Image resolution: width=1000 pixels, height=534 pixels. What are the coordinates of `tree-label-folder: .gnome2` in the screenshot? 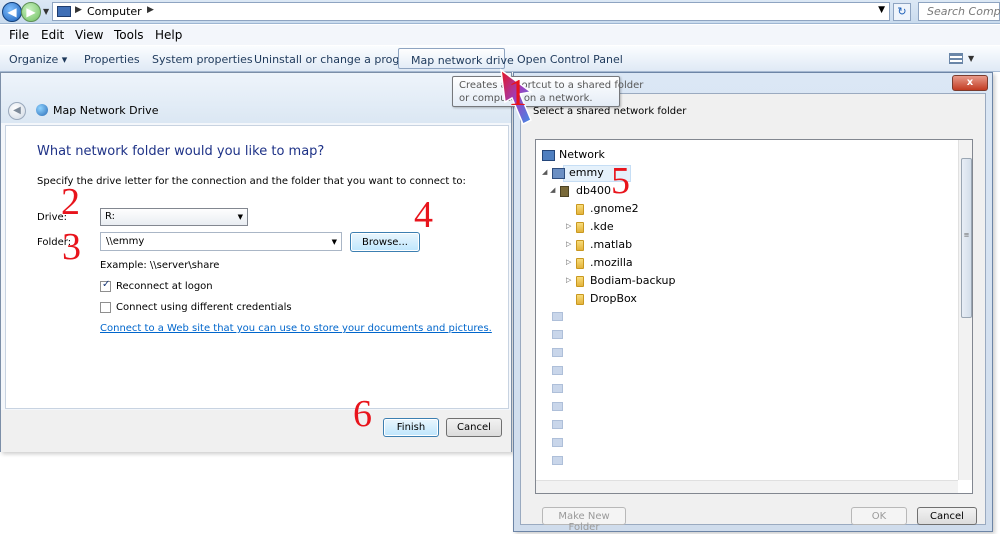 It's located at (614, 208).